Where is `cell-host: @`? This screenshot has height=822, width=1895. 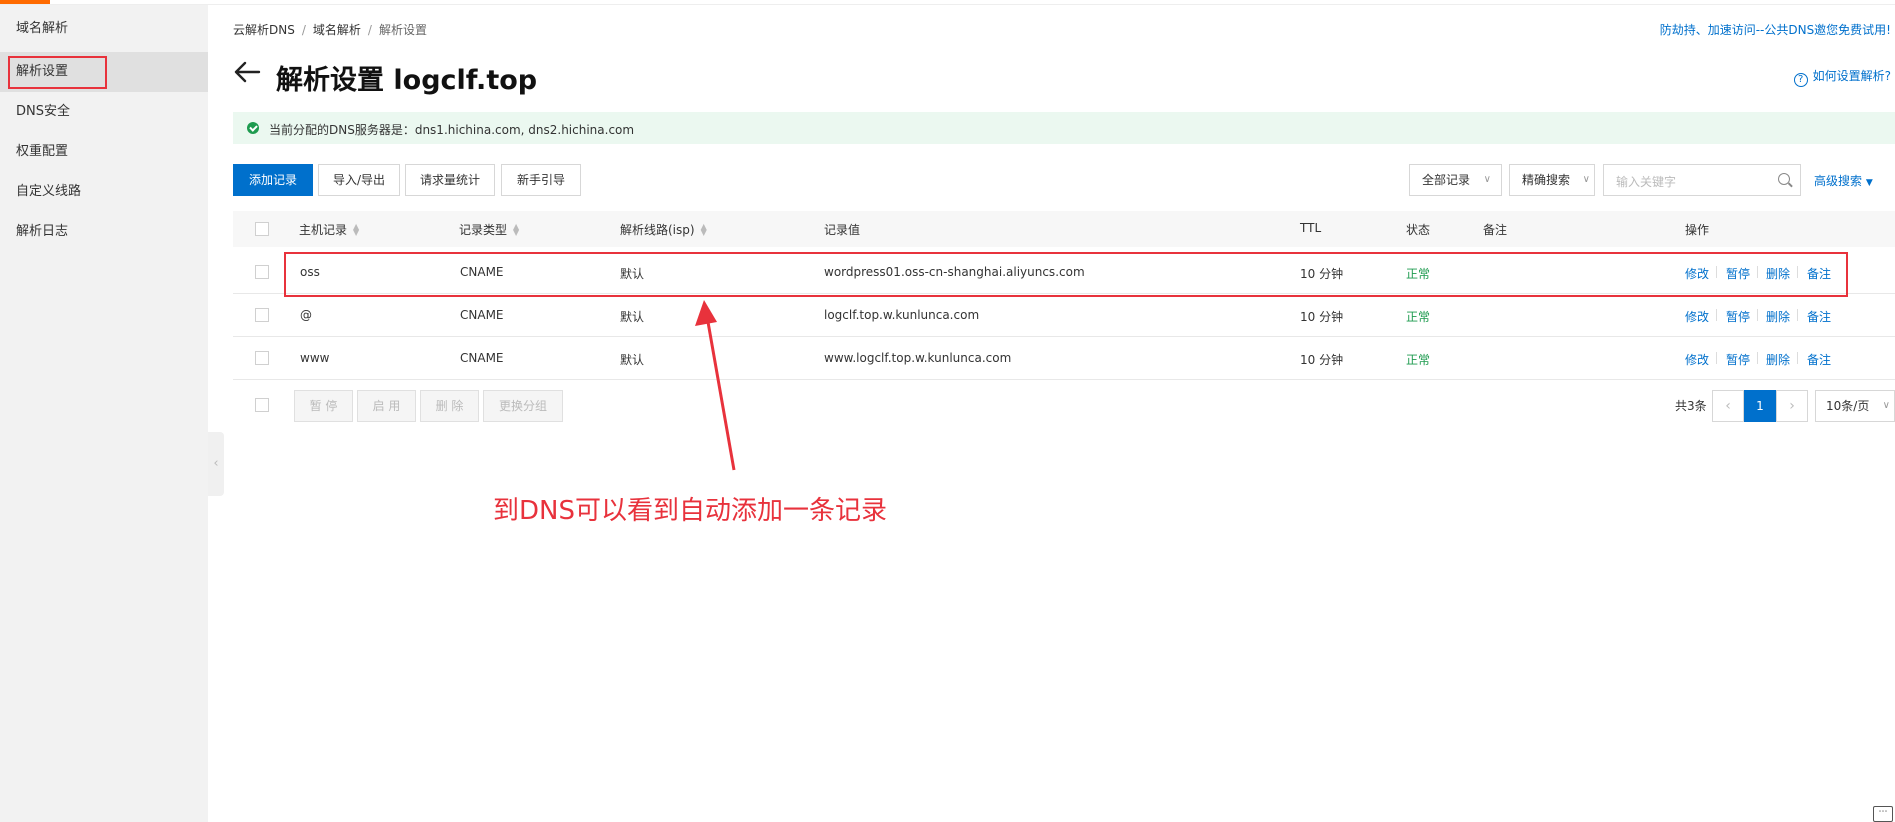 cell-host: @ is located at coordinates (306, 315).